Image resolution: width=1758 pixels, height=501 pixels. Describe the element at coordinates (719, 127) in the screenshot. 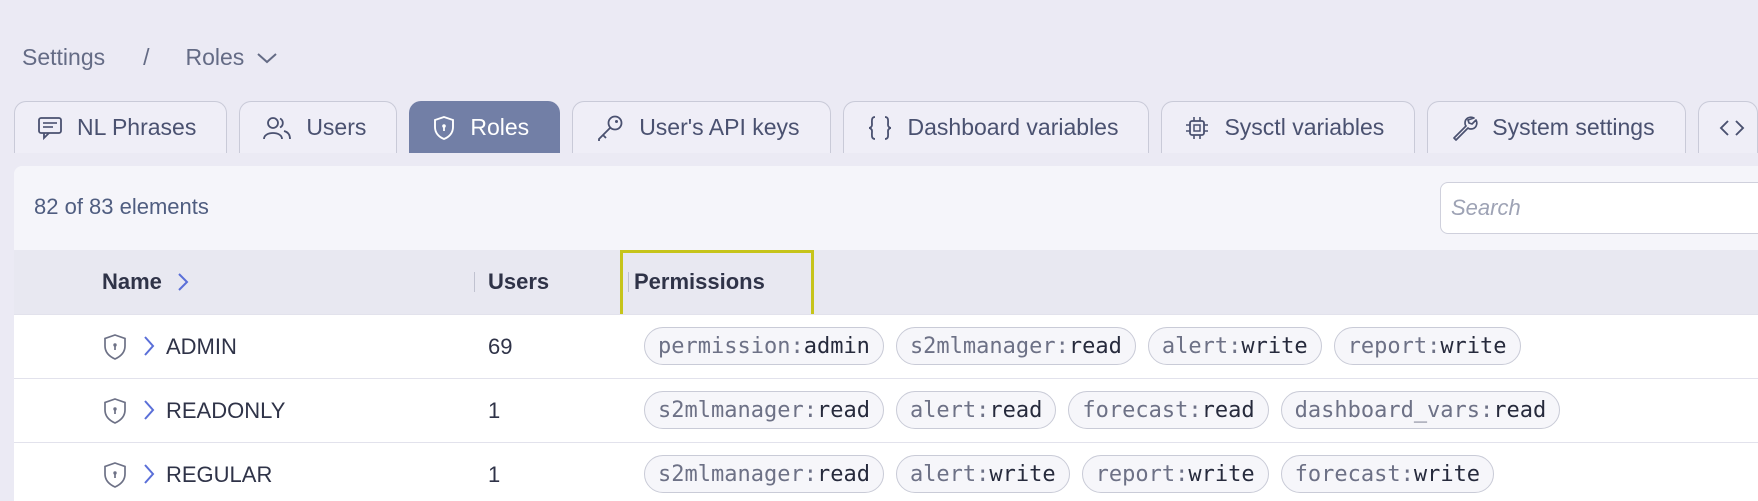

I see `tab-label: User's API keys` at that location.